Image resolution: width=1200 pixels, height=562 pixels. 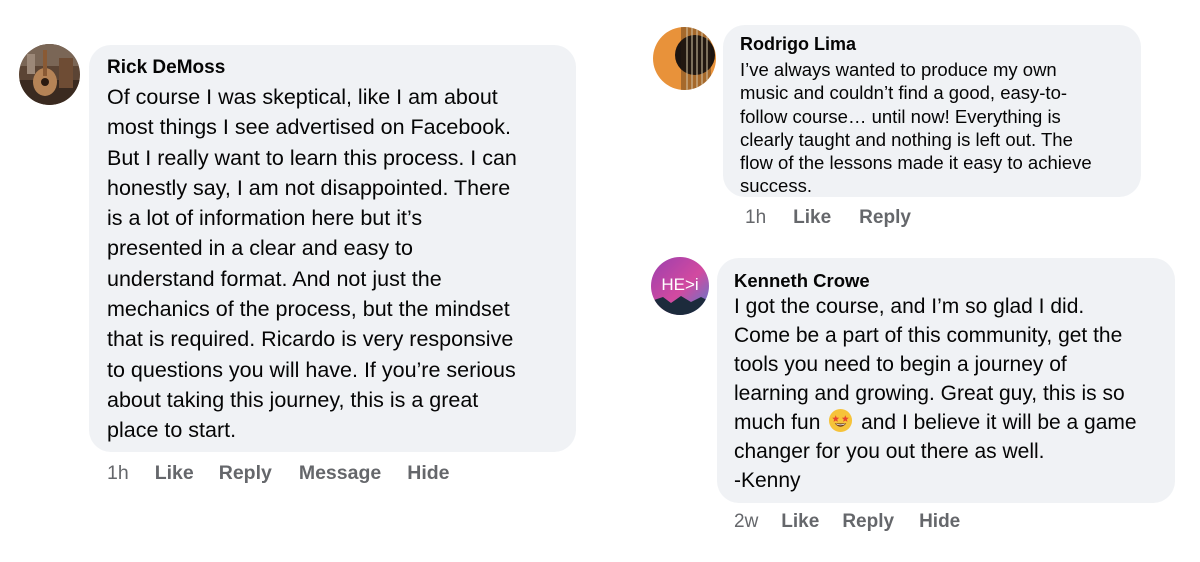 I want to click on he-logo-text: HE>i, so click(x=679, y=284).